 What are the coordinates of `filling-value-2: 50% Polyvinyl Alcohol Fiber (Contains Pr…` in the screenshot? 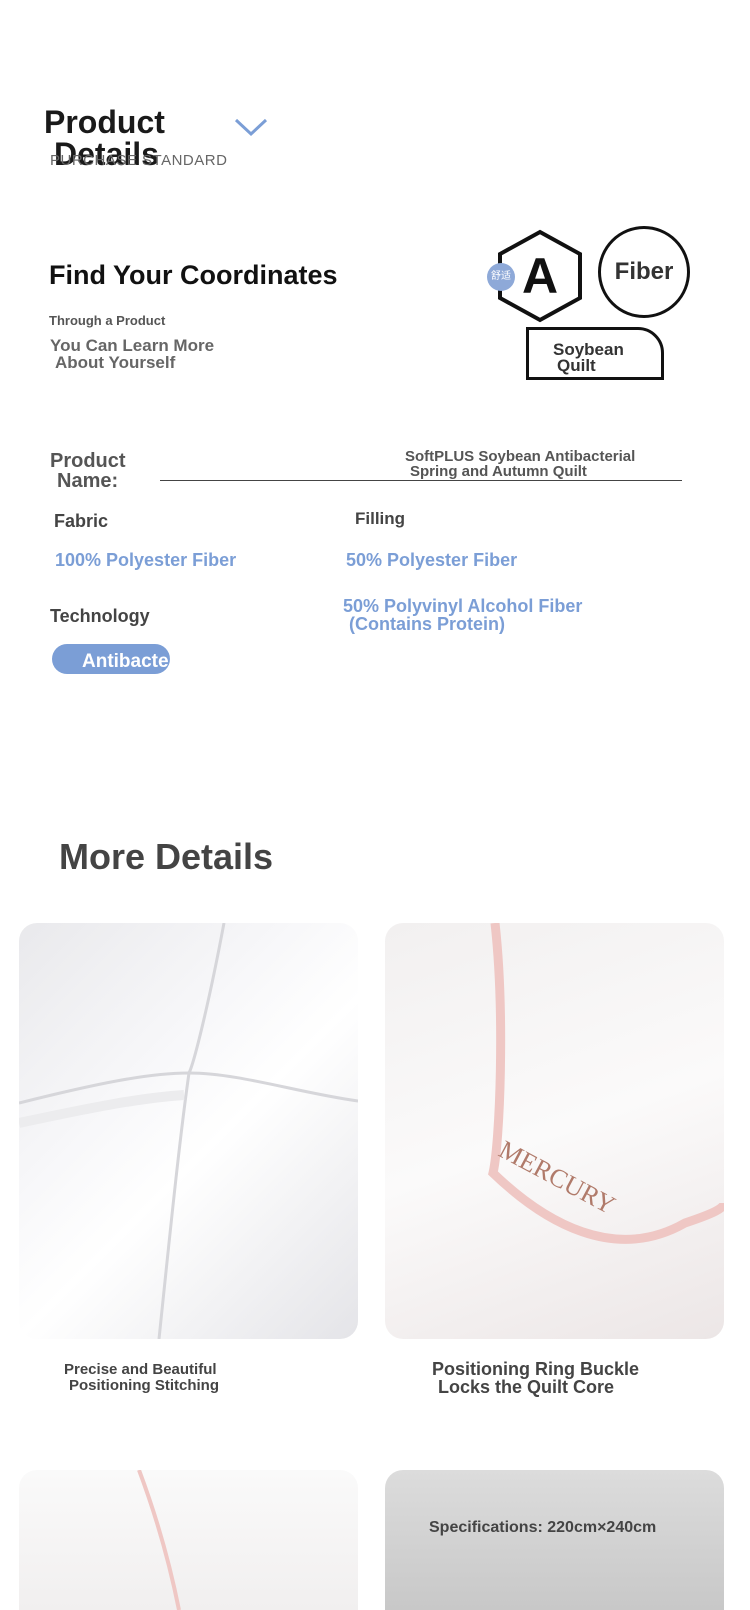 It's located at (462, 615).